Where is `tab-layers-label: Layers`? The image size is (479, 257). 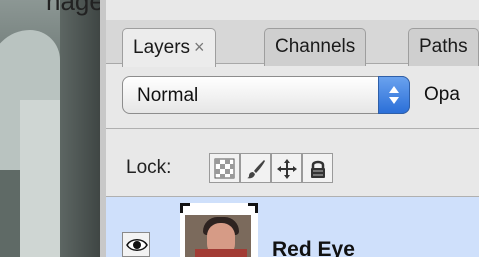 tab-layers-label: Layers is located at coordinates (162, 47).